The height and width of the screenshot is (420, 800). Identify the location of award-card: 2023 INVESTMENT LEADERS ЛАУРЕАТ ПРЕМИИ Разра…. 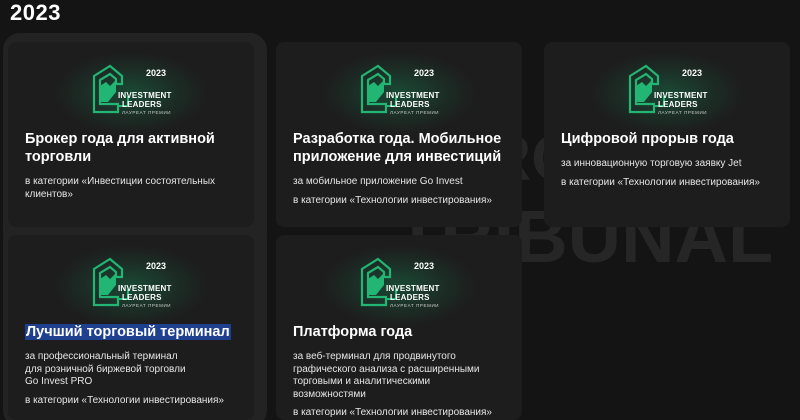
(399, 134).